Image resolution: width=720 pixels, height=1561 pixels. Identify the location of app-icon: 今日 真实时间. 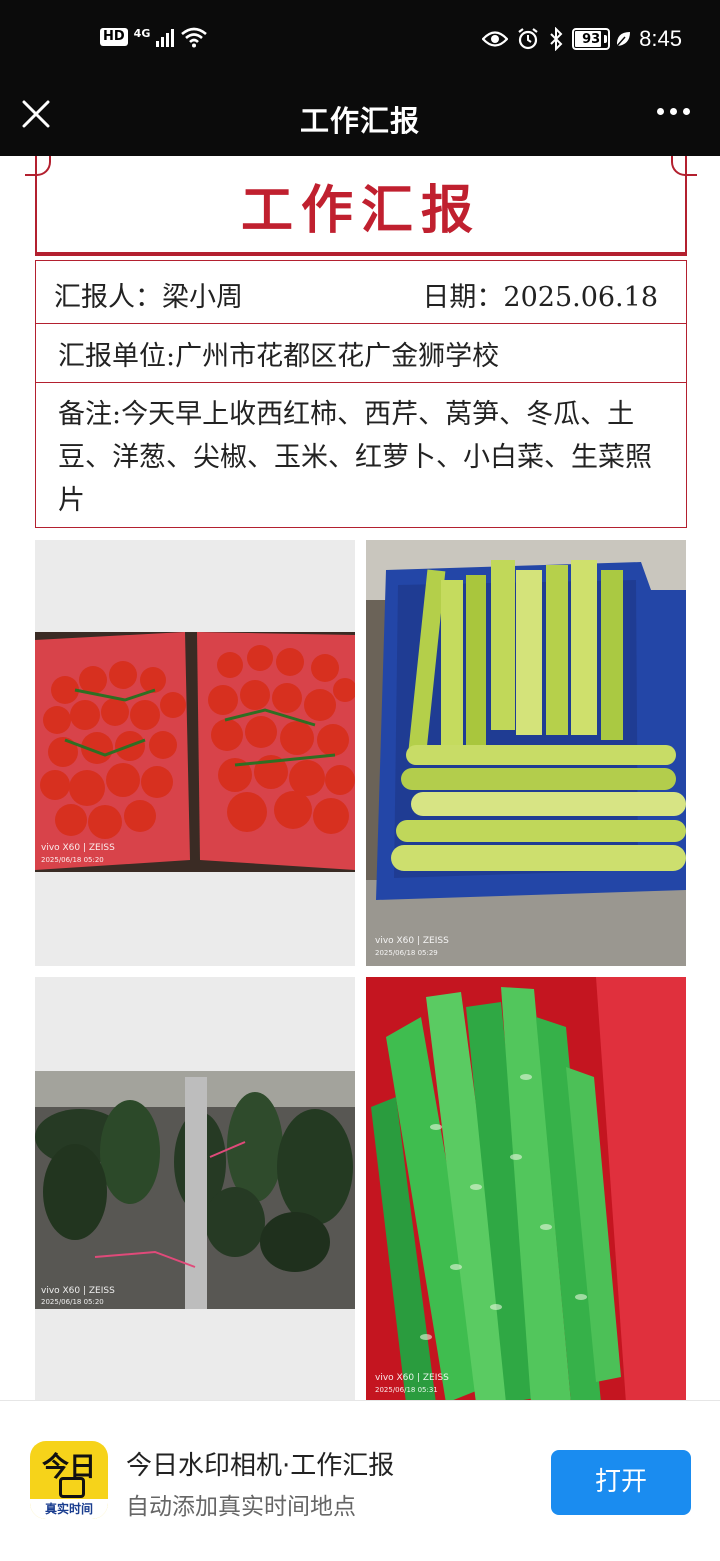
(69, 1480).